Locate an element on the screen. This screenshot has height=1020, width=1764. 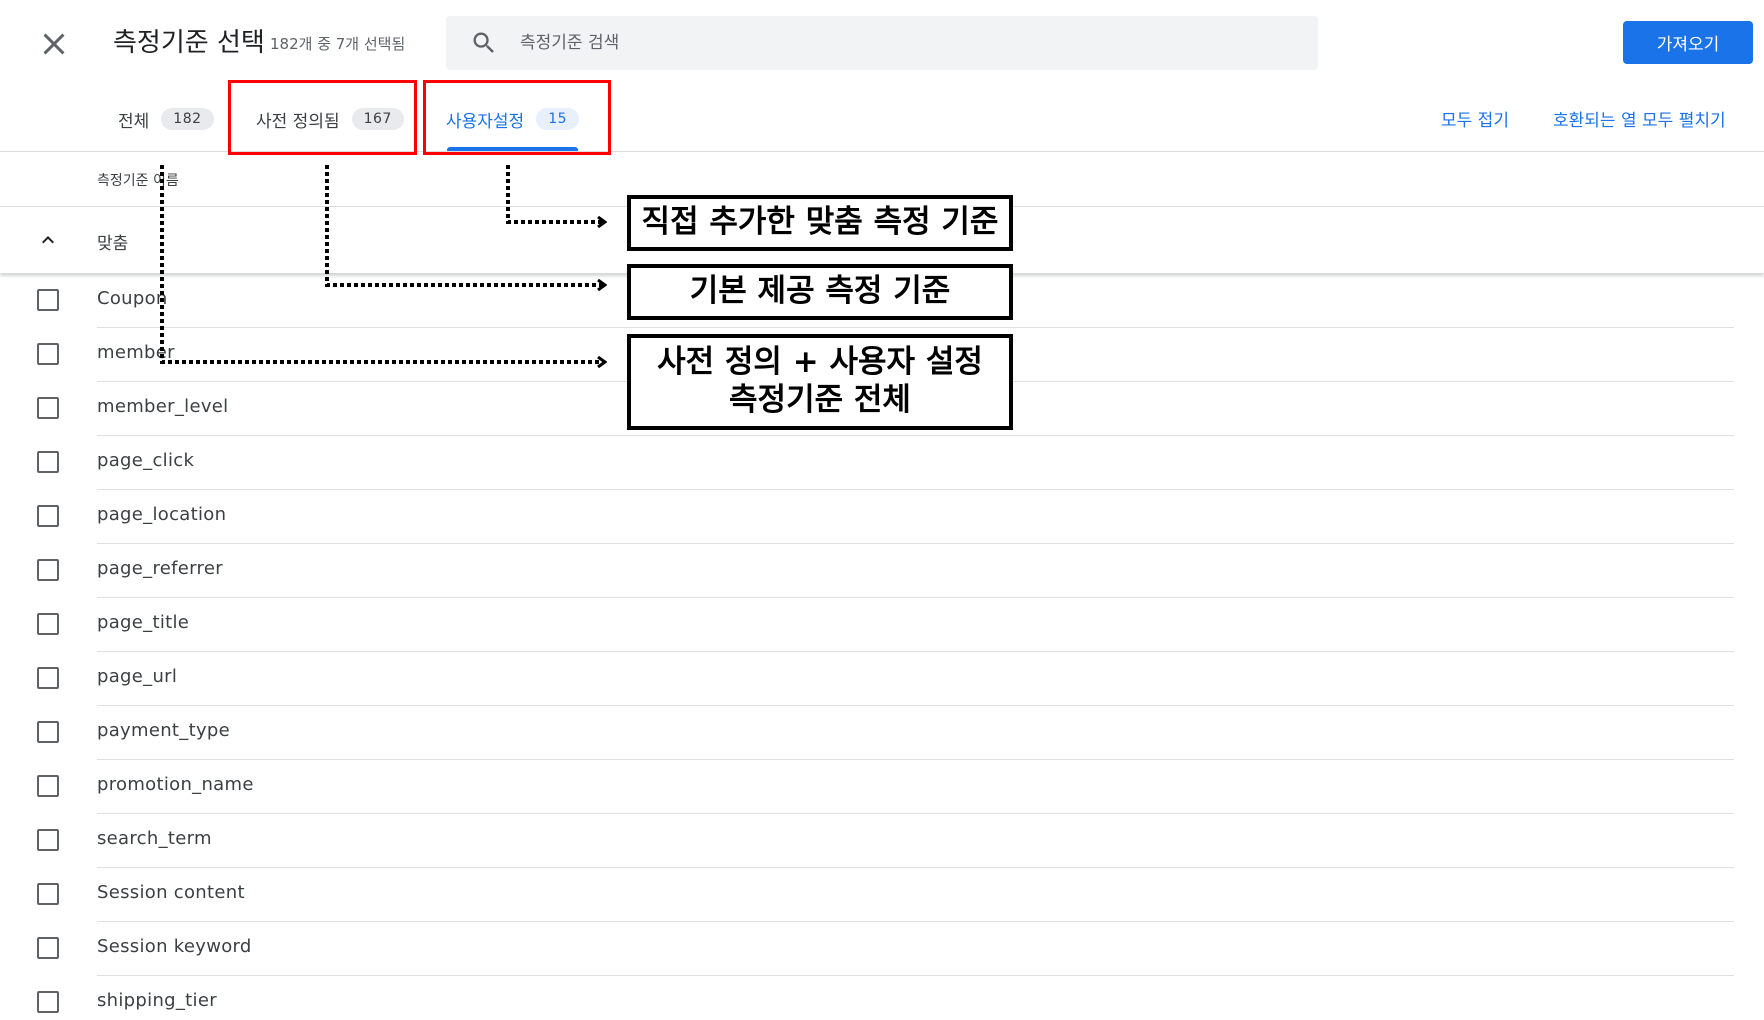
table-row: page_referrer is located at coordinates (882, 571).